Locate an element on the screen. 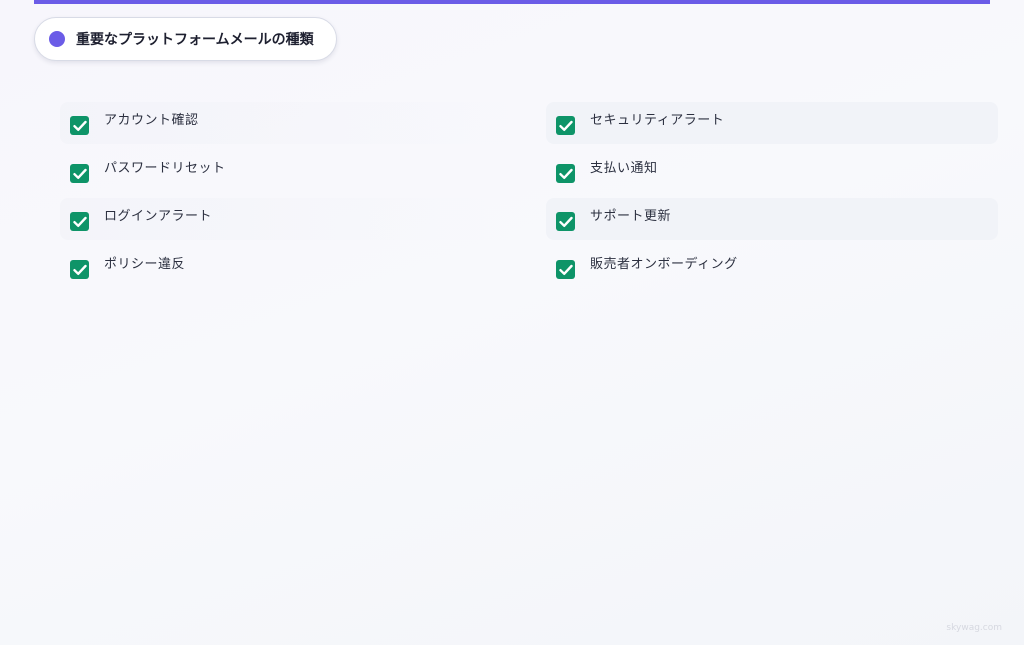 The height and width of the screenshot is (645, 1024). section-title-pill: 重要なプラットフォームメールの種類 is located at coordinates (185, 39).